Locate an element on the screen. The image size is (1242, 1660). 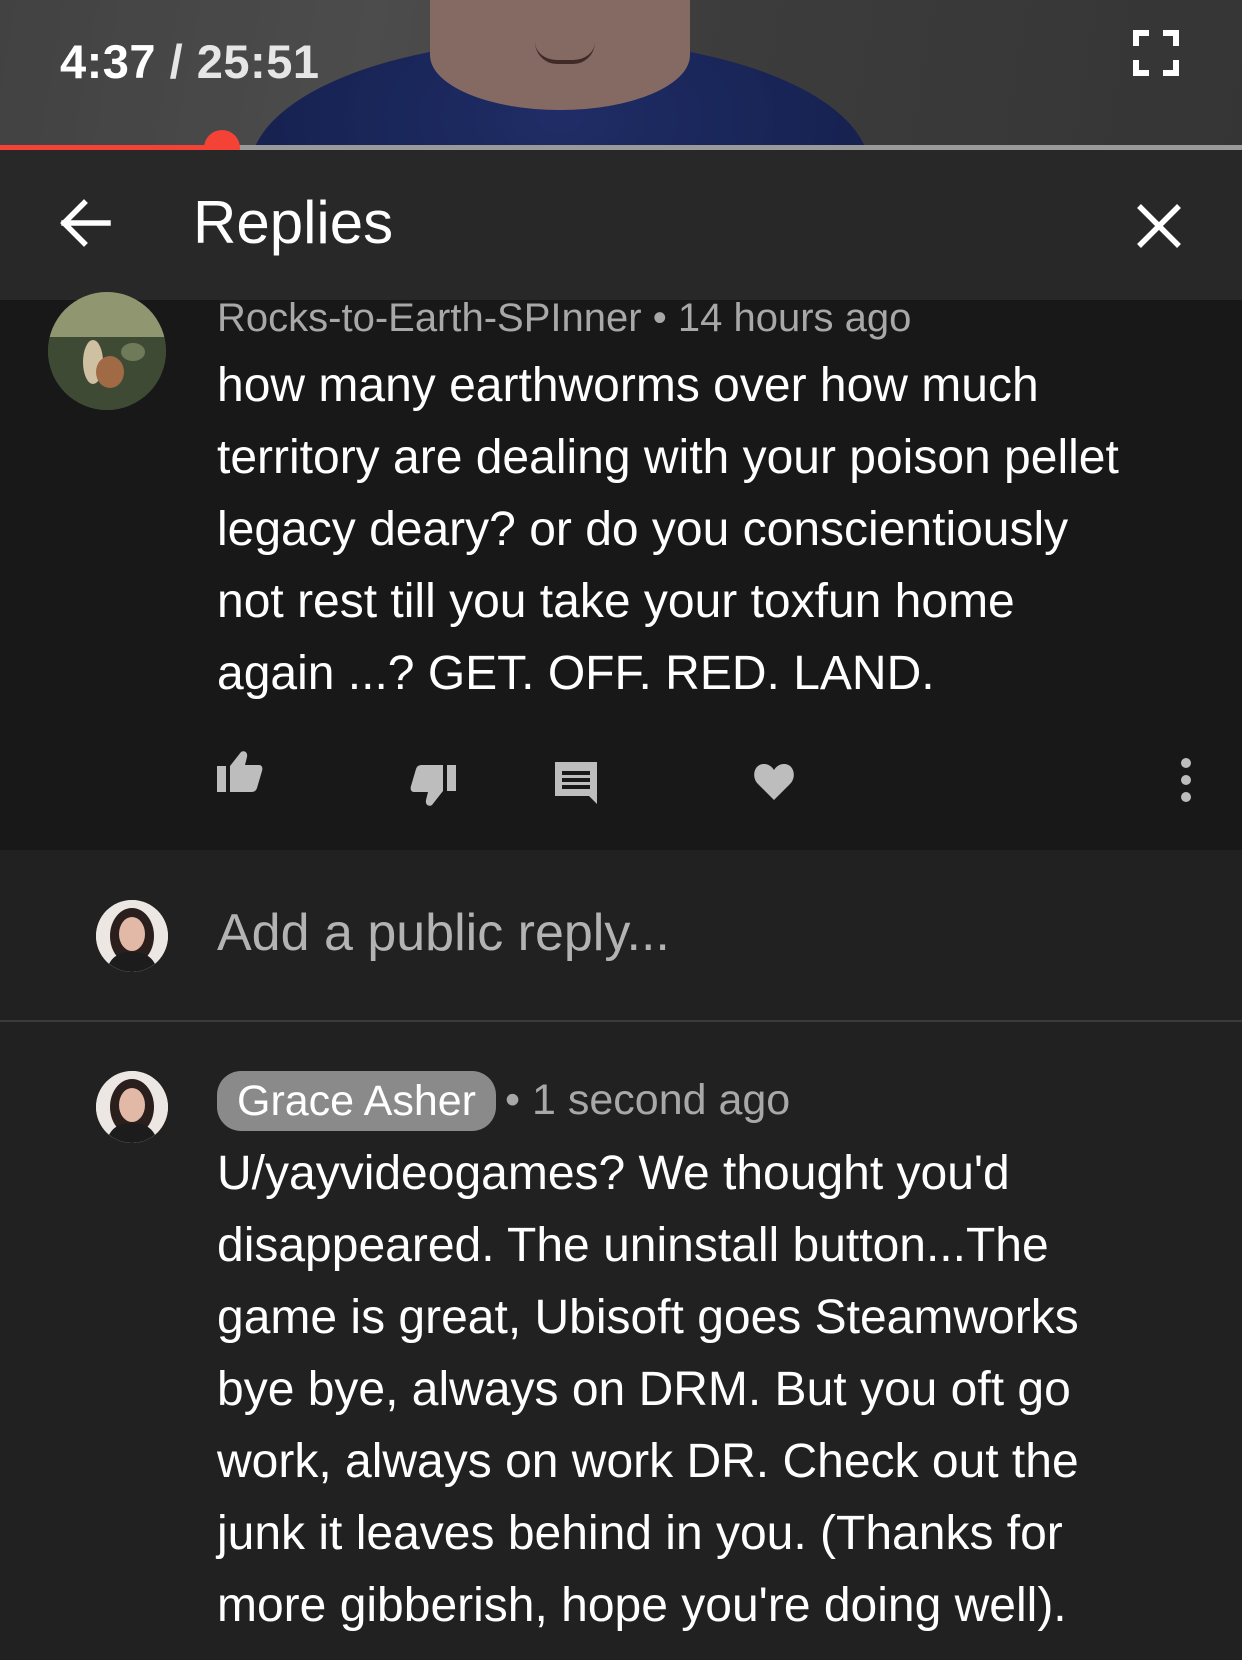
divider is located at coordinates (621, 1021).